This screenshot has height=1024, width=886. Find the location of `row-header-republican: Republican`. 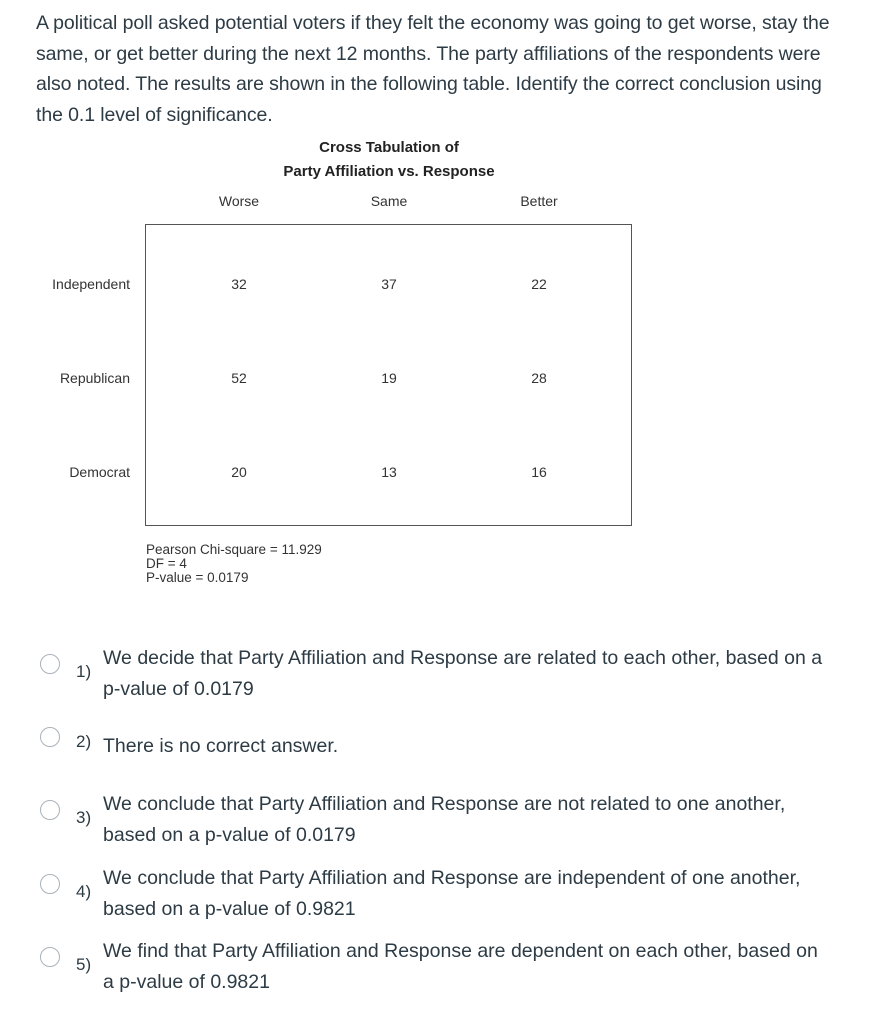

row-header-republican: Republican is located at coordinates (94, 378).